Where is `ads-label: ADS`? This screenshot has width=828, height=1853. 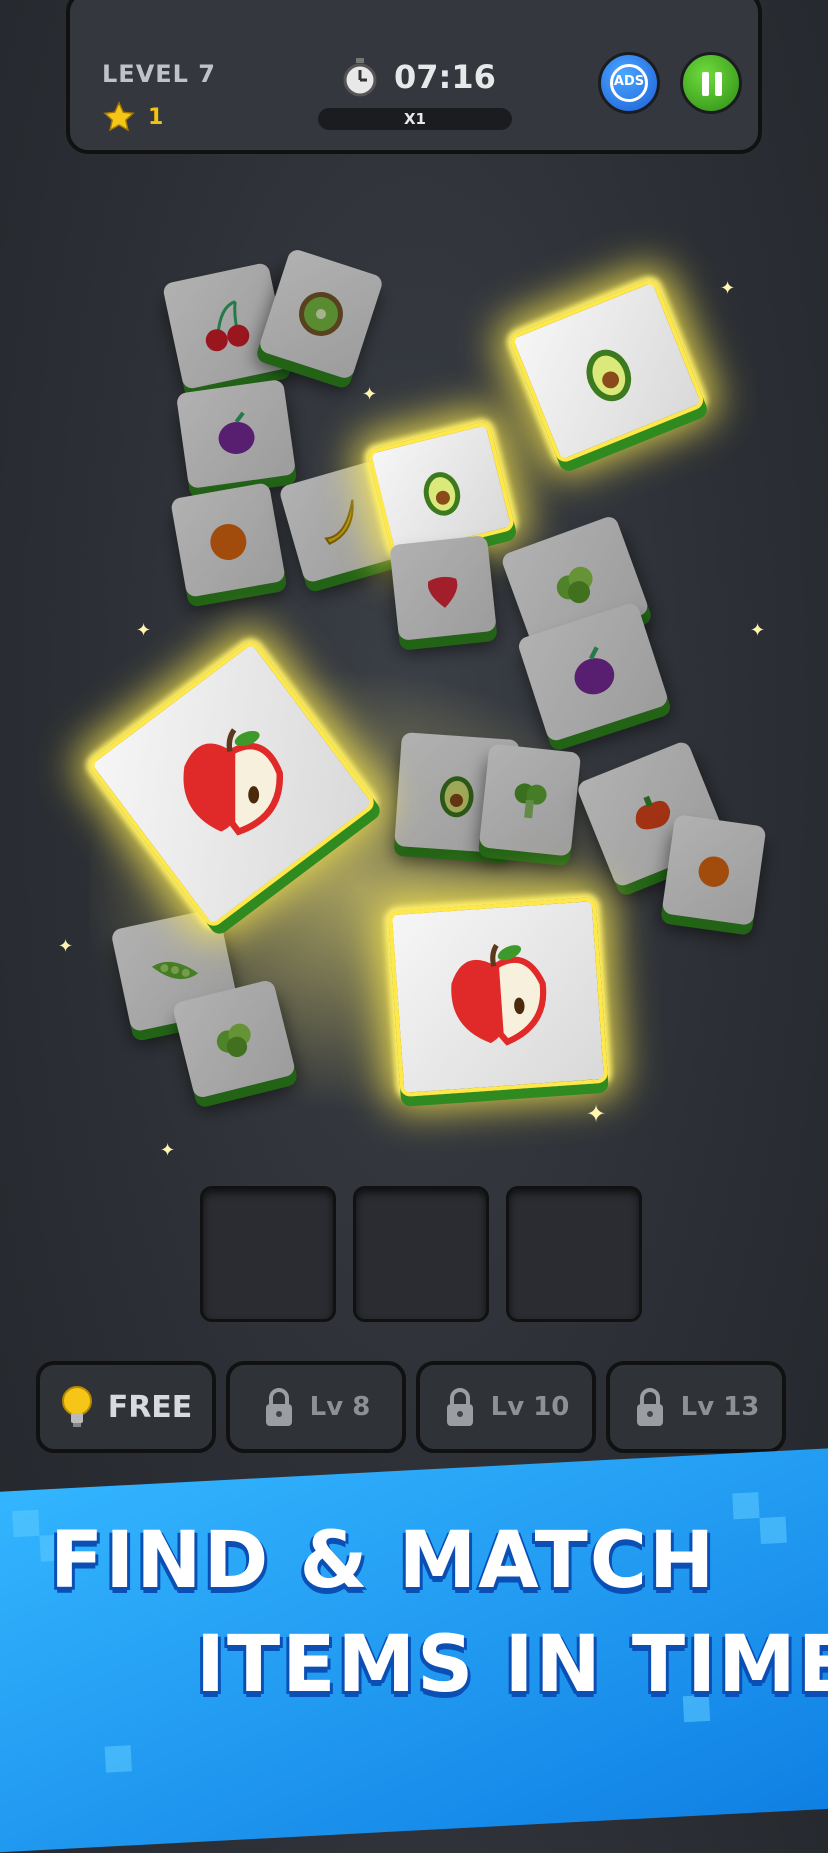 ads-label: ADS is located at coordinates (629, 81).